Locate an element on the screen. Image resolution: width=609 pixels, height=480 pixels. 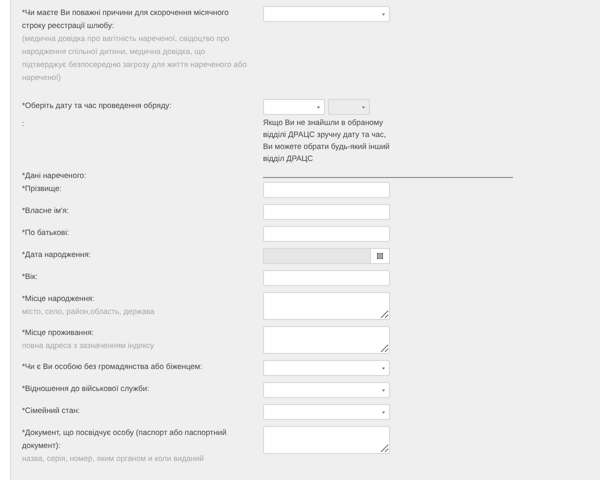
calendar-button is located at coordinates (380, 256).